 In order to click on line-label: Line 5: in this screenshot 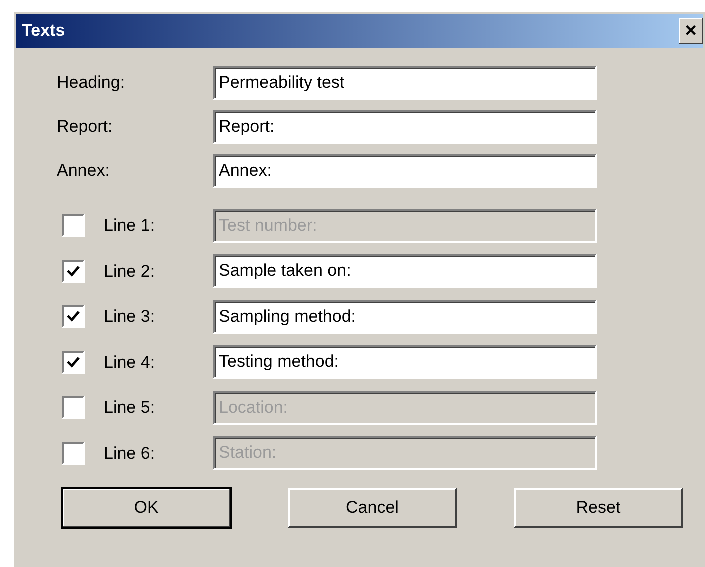, I will do `click(130, 408)`.